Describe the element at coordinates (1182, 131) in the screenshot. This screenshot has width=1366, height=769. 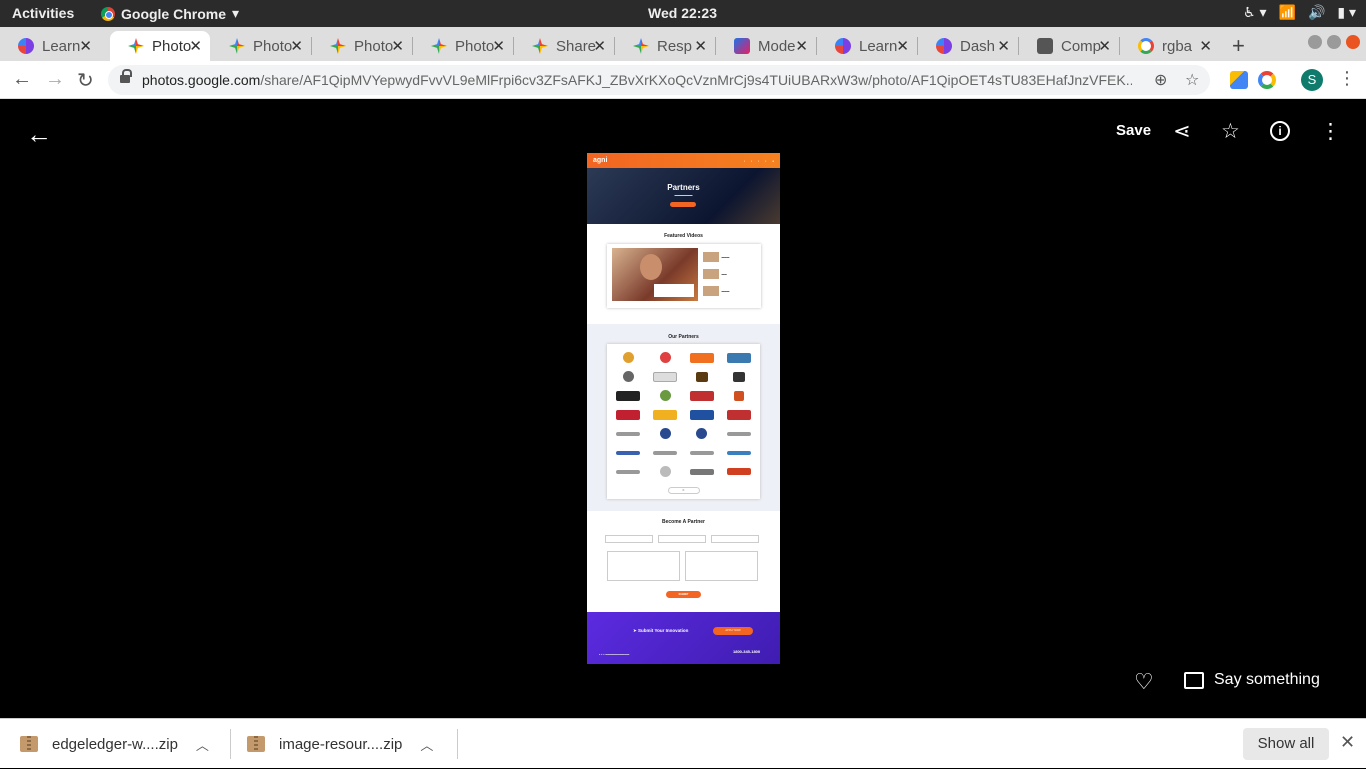
I see `share-icon: ⋖` at that location.